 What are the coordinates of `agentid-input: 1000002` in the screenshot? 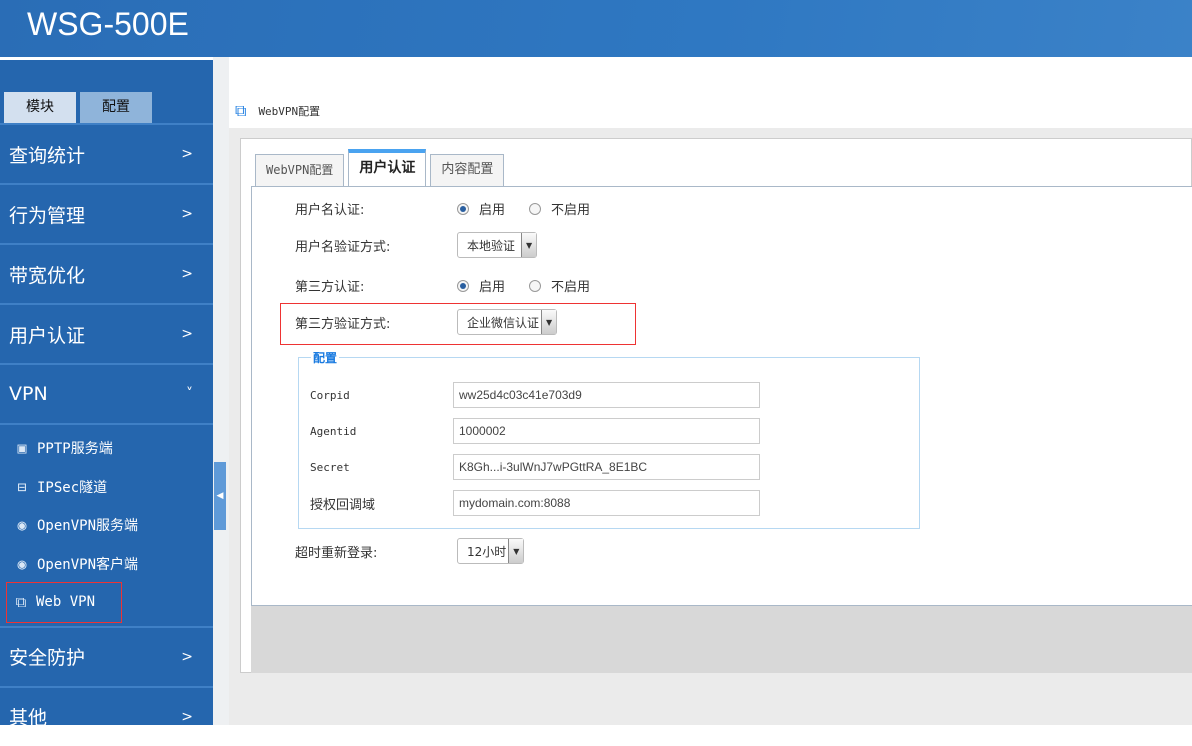 It's located at (606, 431).